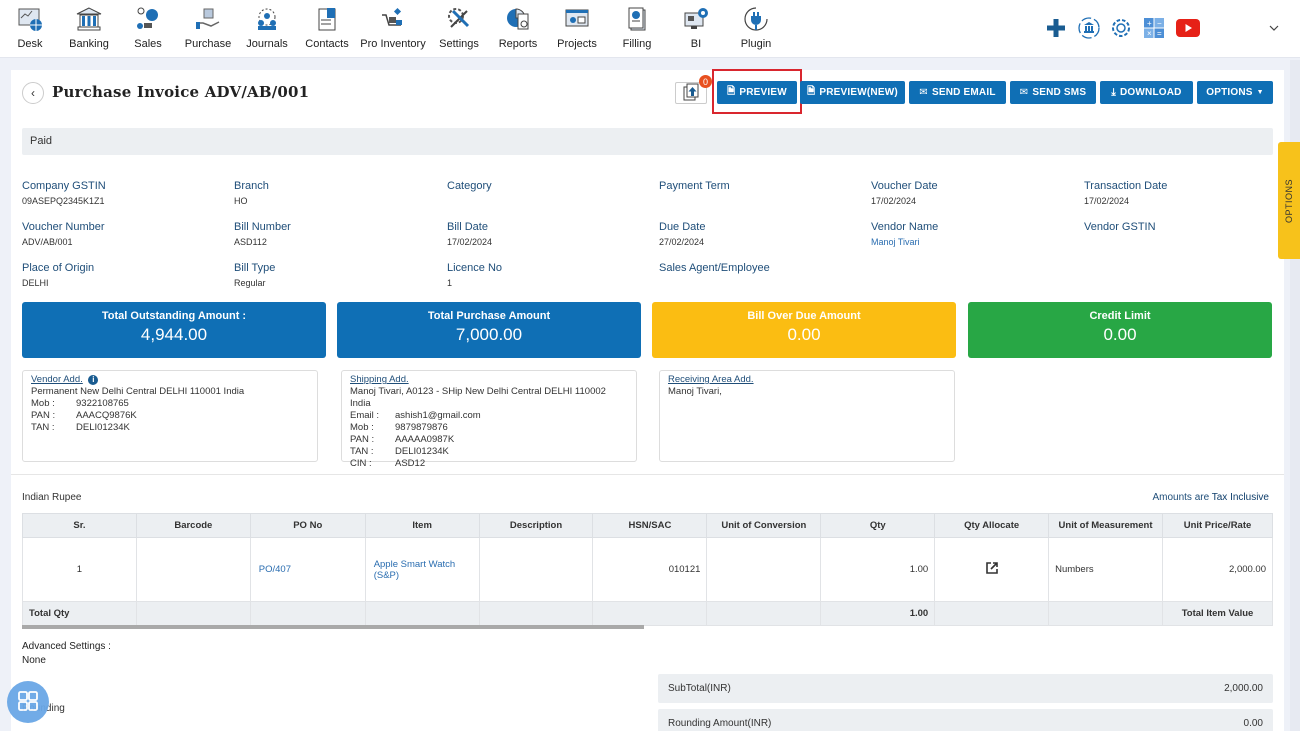  Describe the element at coordinates (682, 242) in the screenshot. I see `field-value: 27/02/2024` at that location.